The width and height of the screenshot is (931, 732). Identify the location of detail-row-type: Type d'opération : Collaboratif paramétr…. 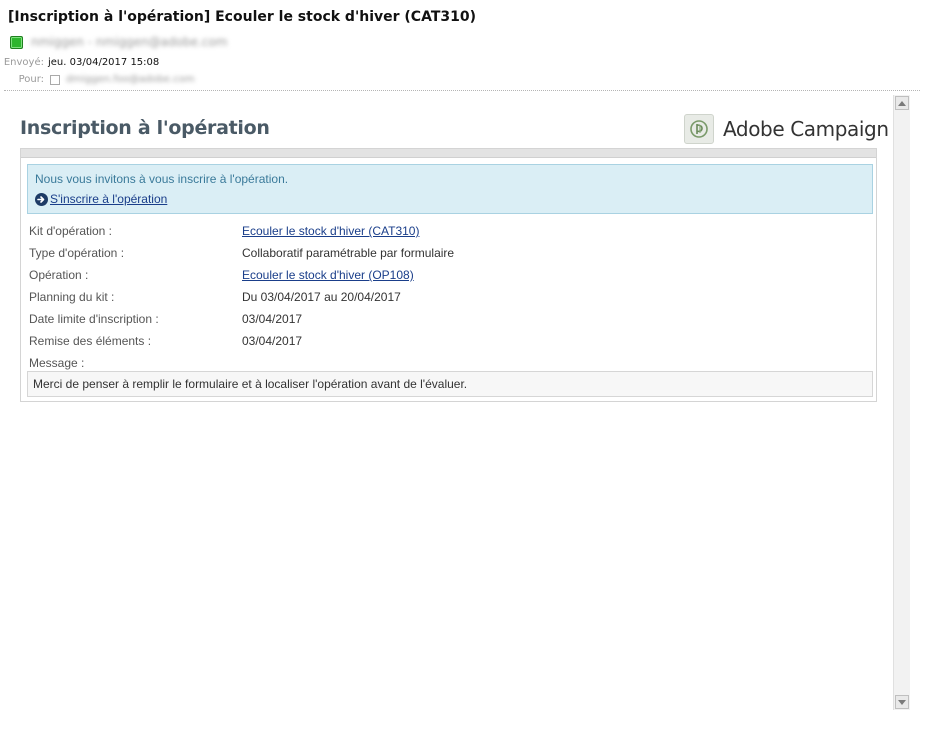
(241, 253).